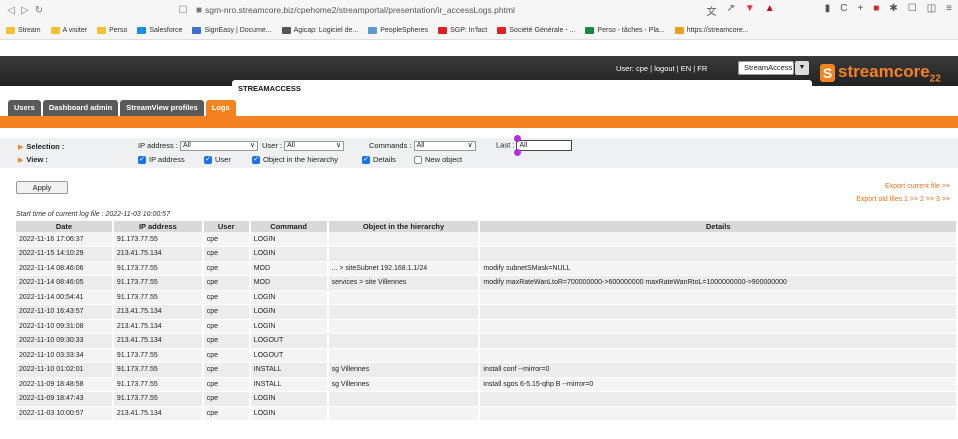 Image resolution: width=958 pixels, height=439 pixels. I want to click on checkbox-unchecked-icon, so click(418, 160).